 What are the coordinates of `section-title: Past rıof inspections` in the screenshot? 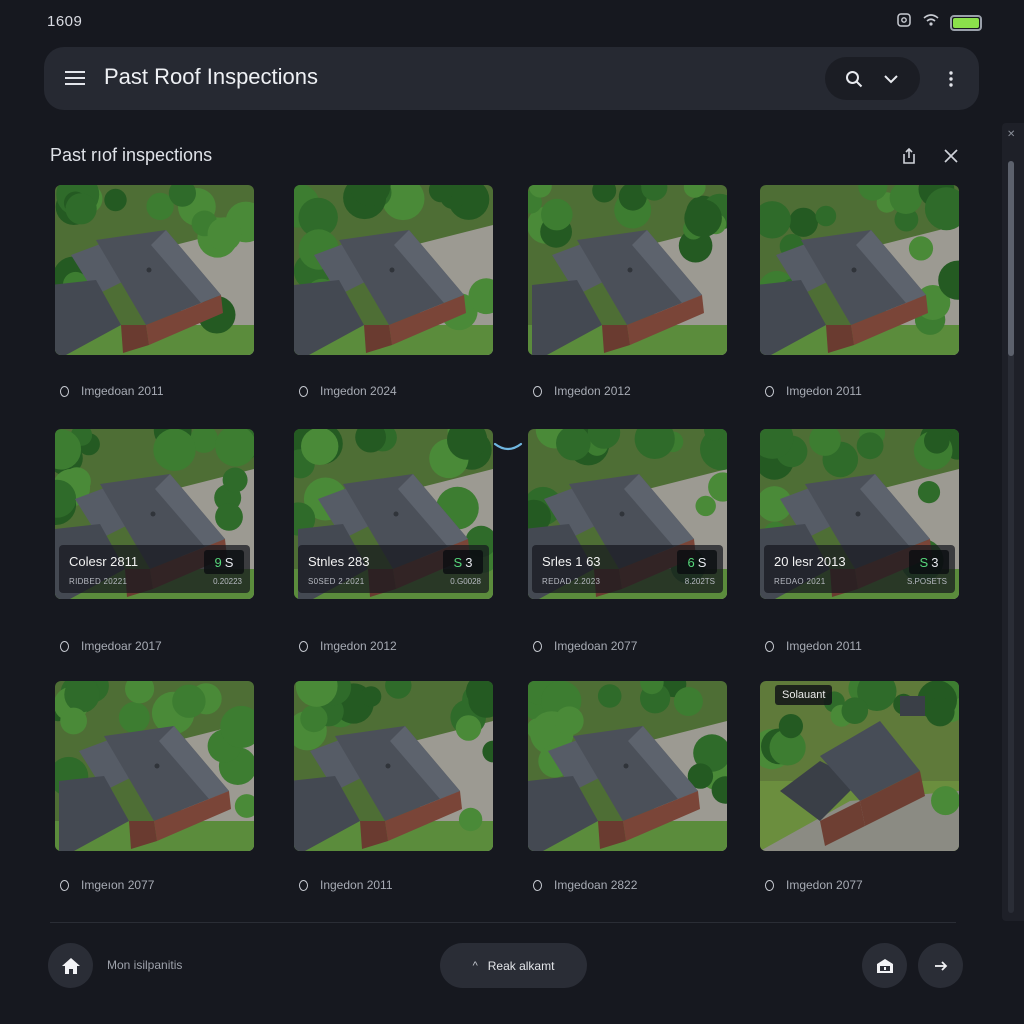 It's located at (131, 155).